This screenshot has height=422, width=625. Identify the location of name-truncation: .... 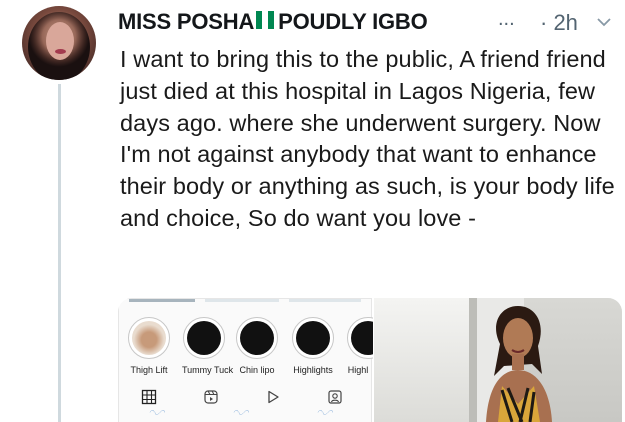
(506, 19).